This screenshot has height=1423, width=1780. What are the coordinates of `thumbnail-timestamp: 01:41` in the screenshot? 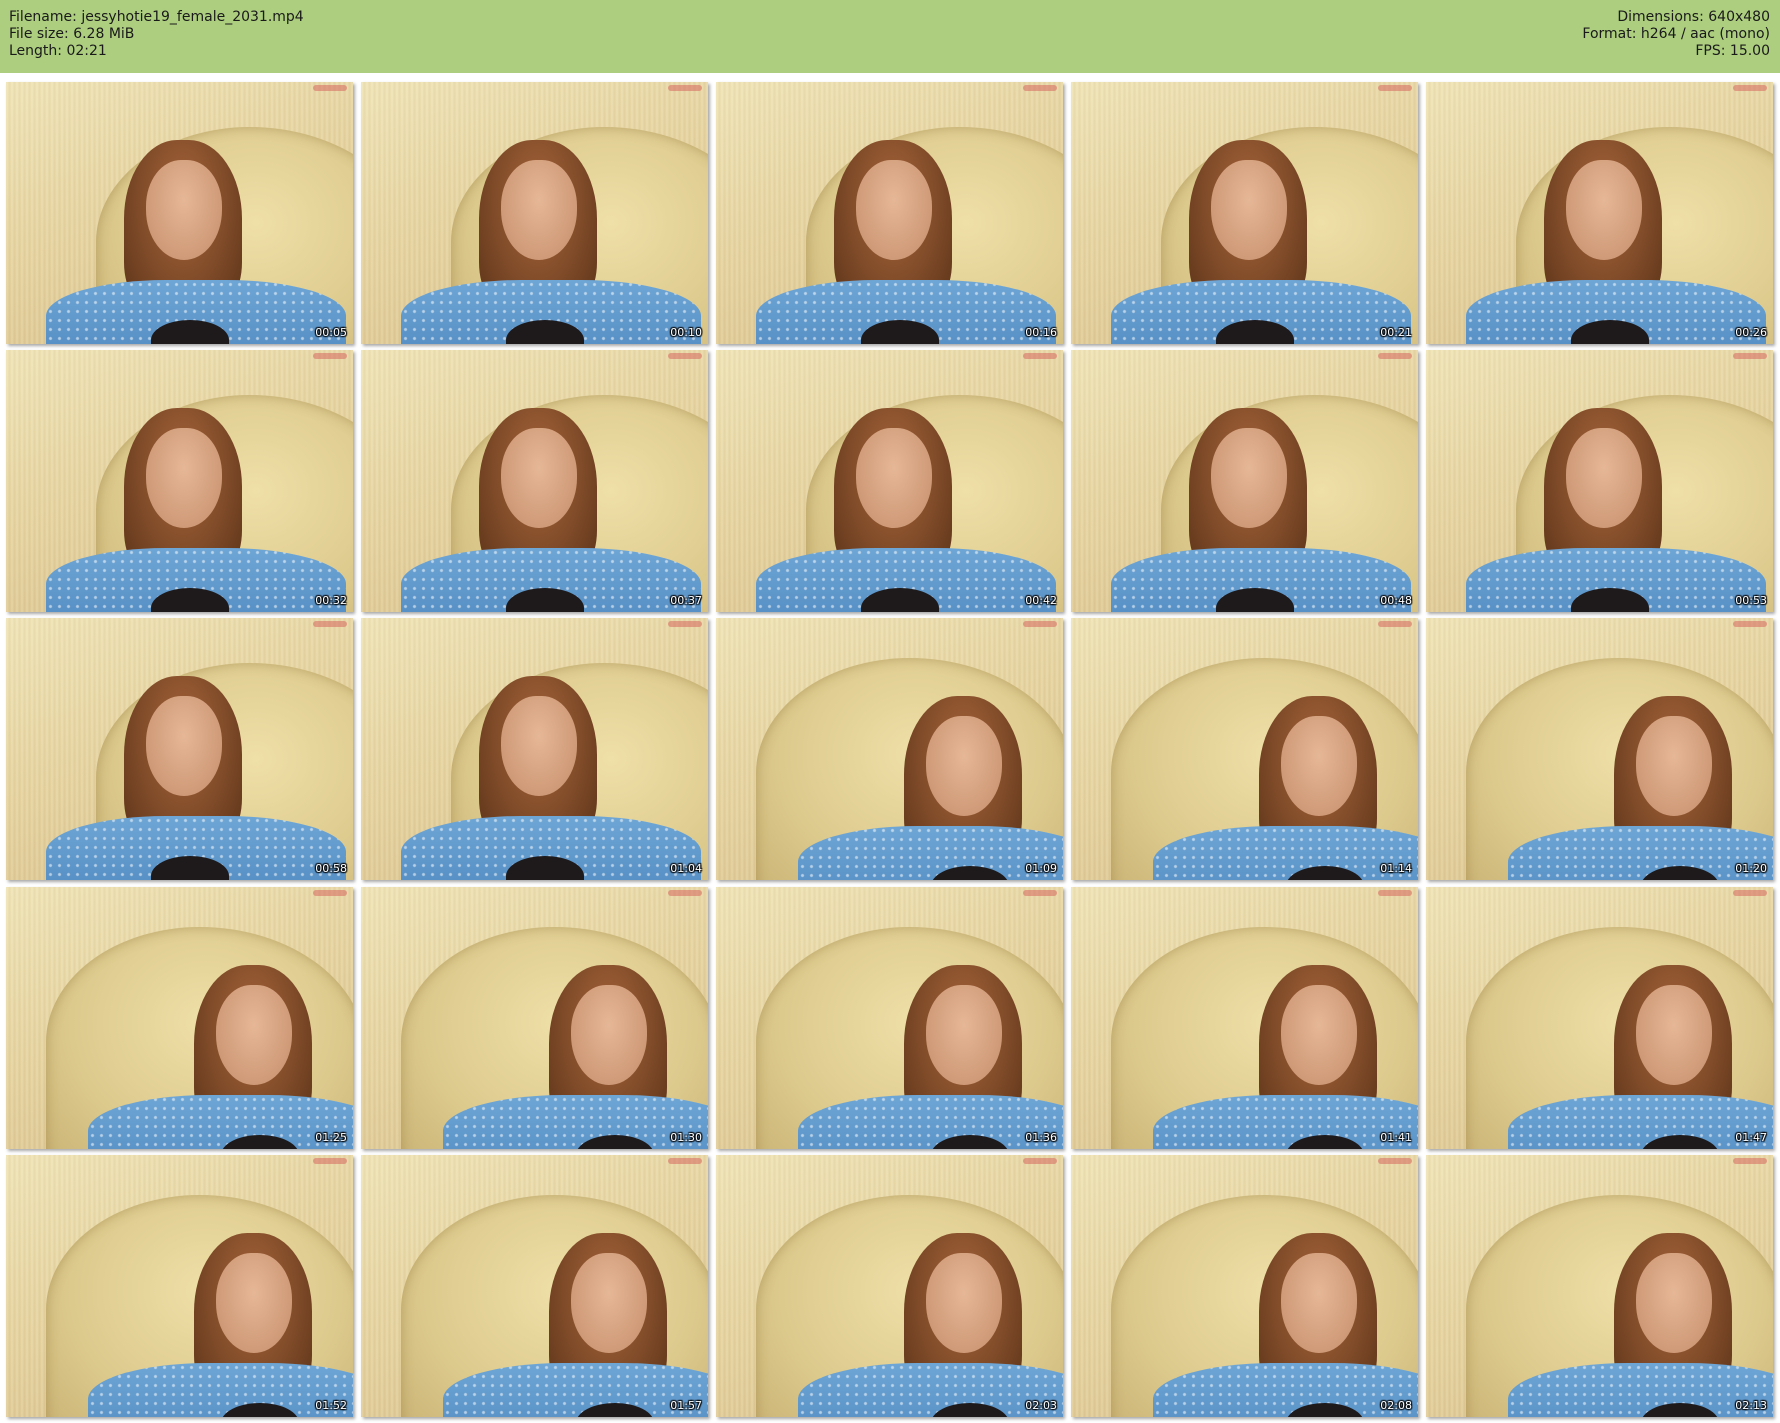 It's located at (1396, 1137).